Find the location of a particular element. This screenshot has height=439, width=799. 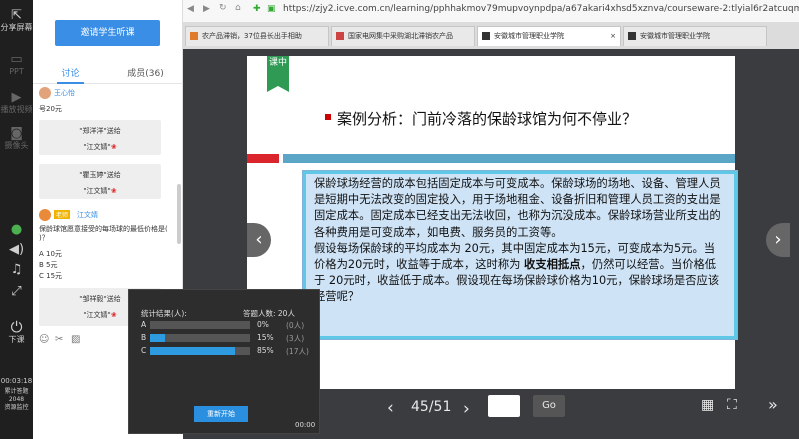

back-icon: ◀ is located at coordinates (190, 9).